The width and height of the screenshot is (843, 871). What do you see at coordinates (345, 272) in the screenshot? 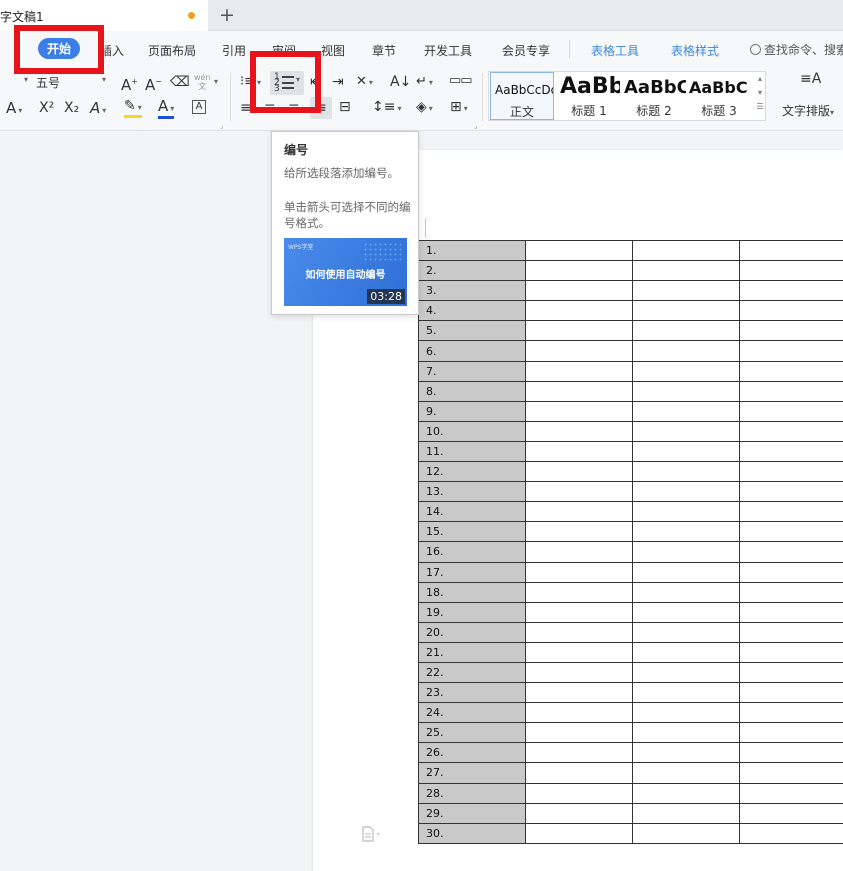
I see `tutorial-video-thumbnail: WPS学堂 如何使用自动编号 03:28` at bounding box center [345, 272].